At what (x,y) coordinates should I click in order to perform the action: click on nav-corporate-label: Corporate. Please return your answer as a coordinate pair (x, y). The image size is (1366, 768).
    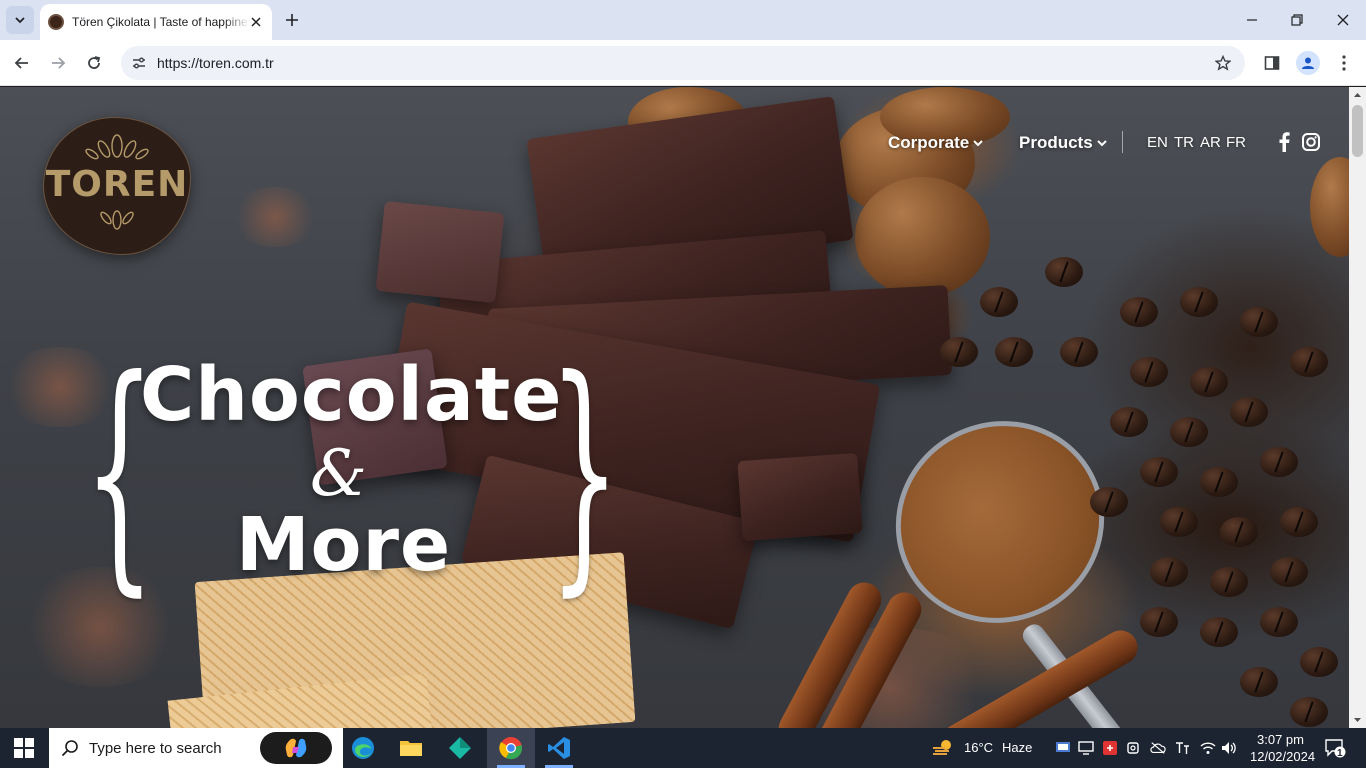
    Looking at the image, I should click on (929, 142).